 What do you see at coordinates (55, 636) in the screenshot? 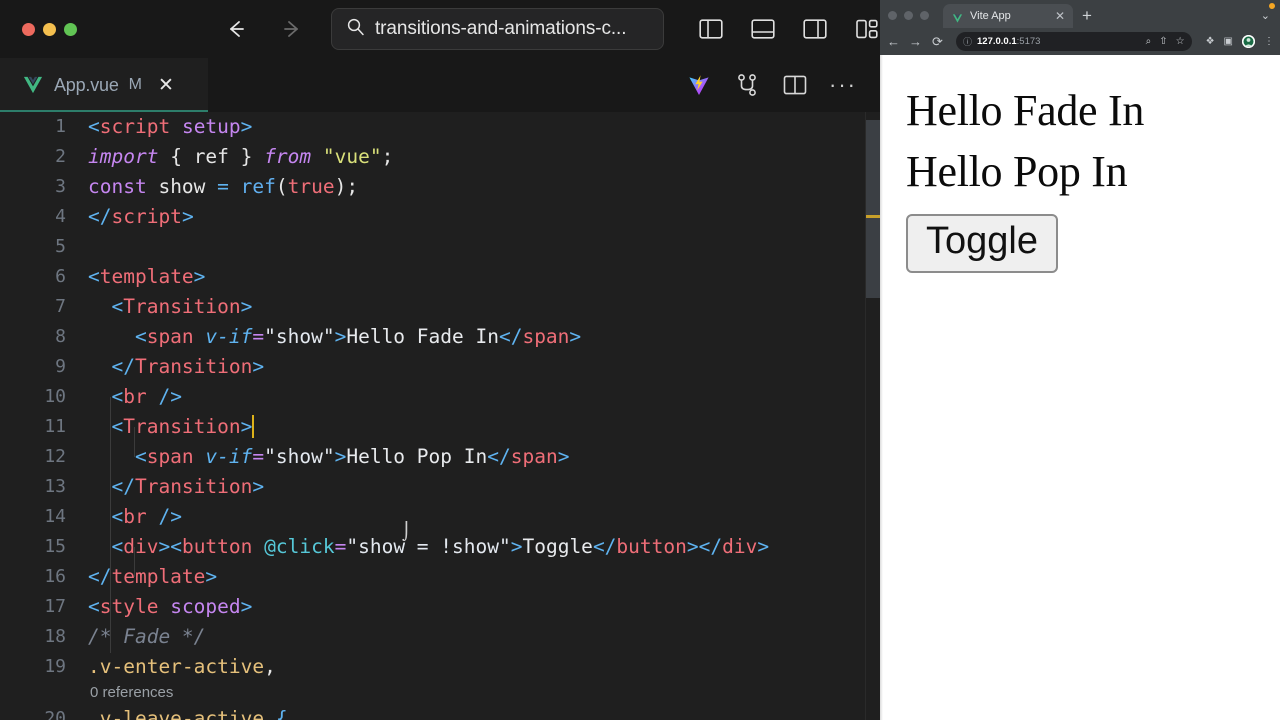
I see `line-number: 18` at bounding box center [55, 636].